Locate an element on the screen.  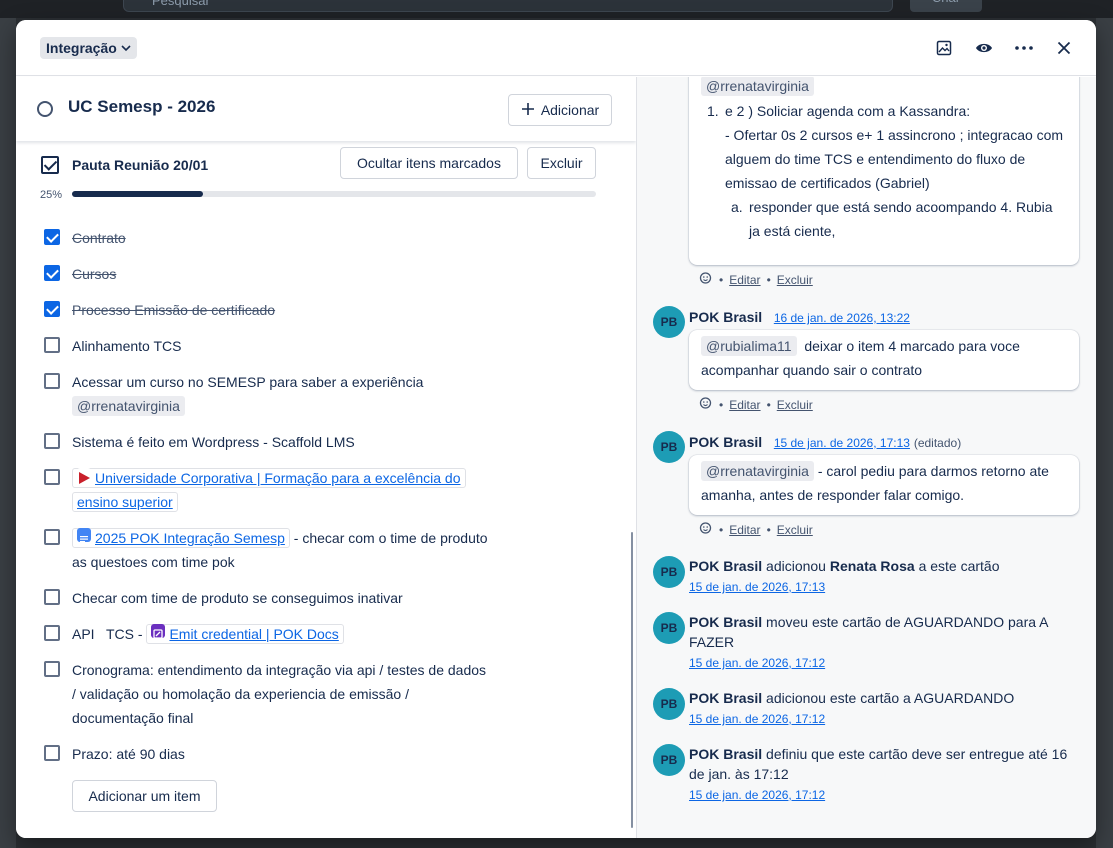
delete-checklist-button: Excluir is located at coordinates (561, 163).